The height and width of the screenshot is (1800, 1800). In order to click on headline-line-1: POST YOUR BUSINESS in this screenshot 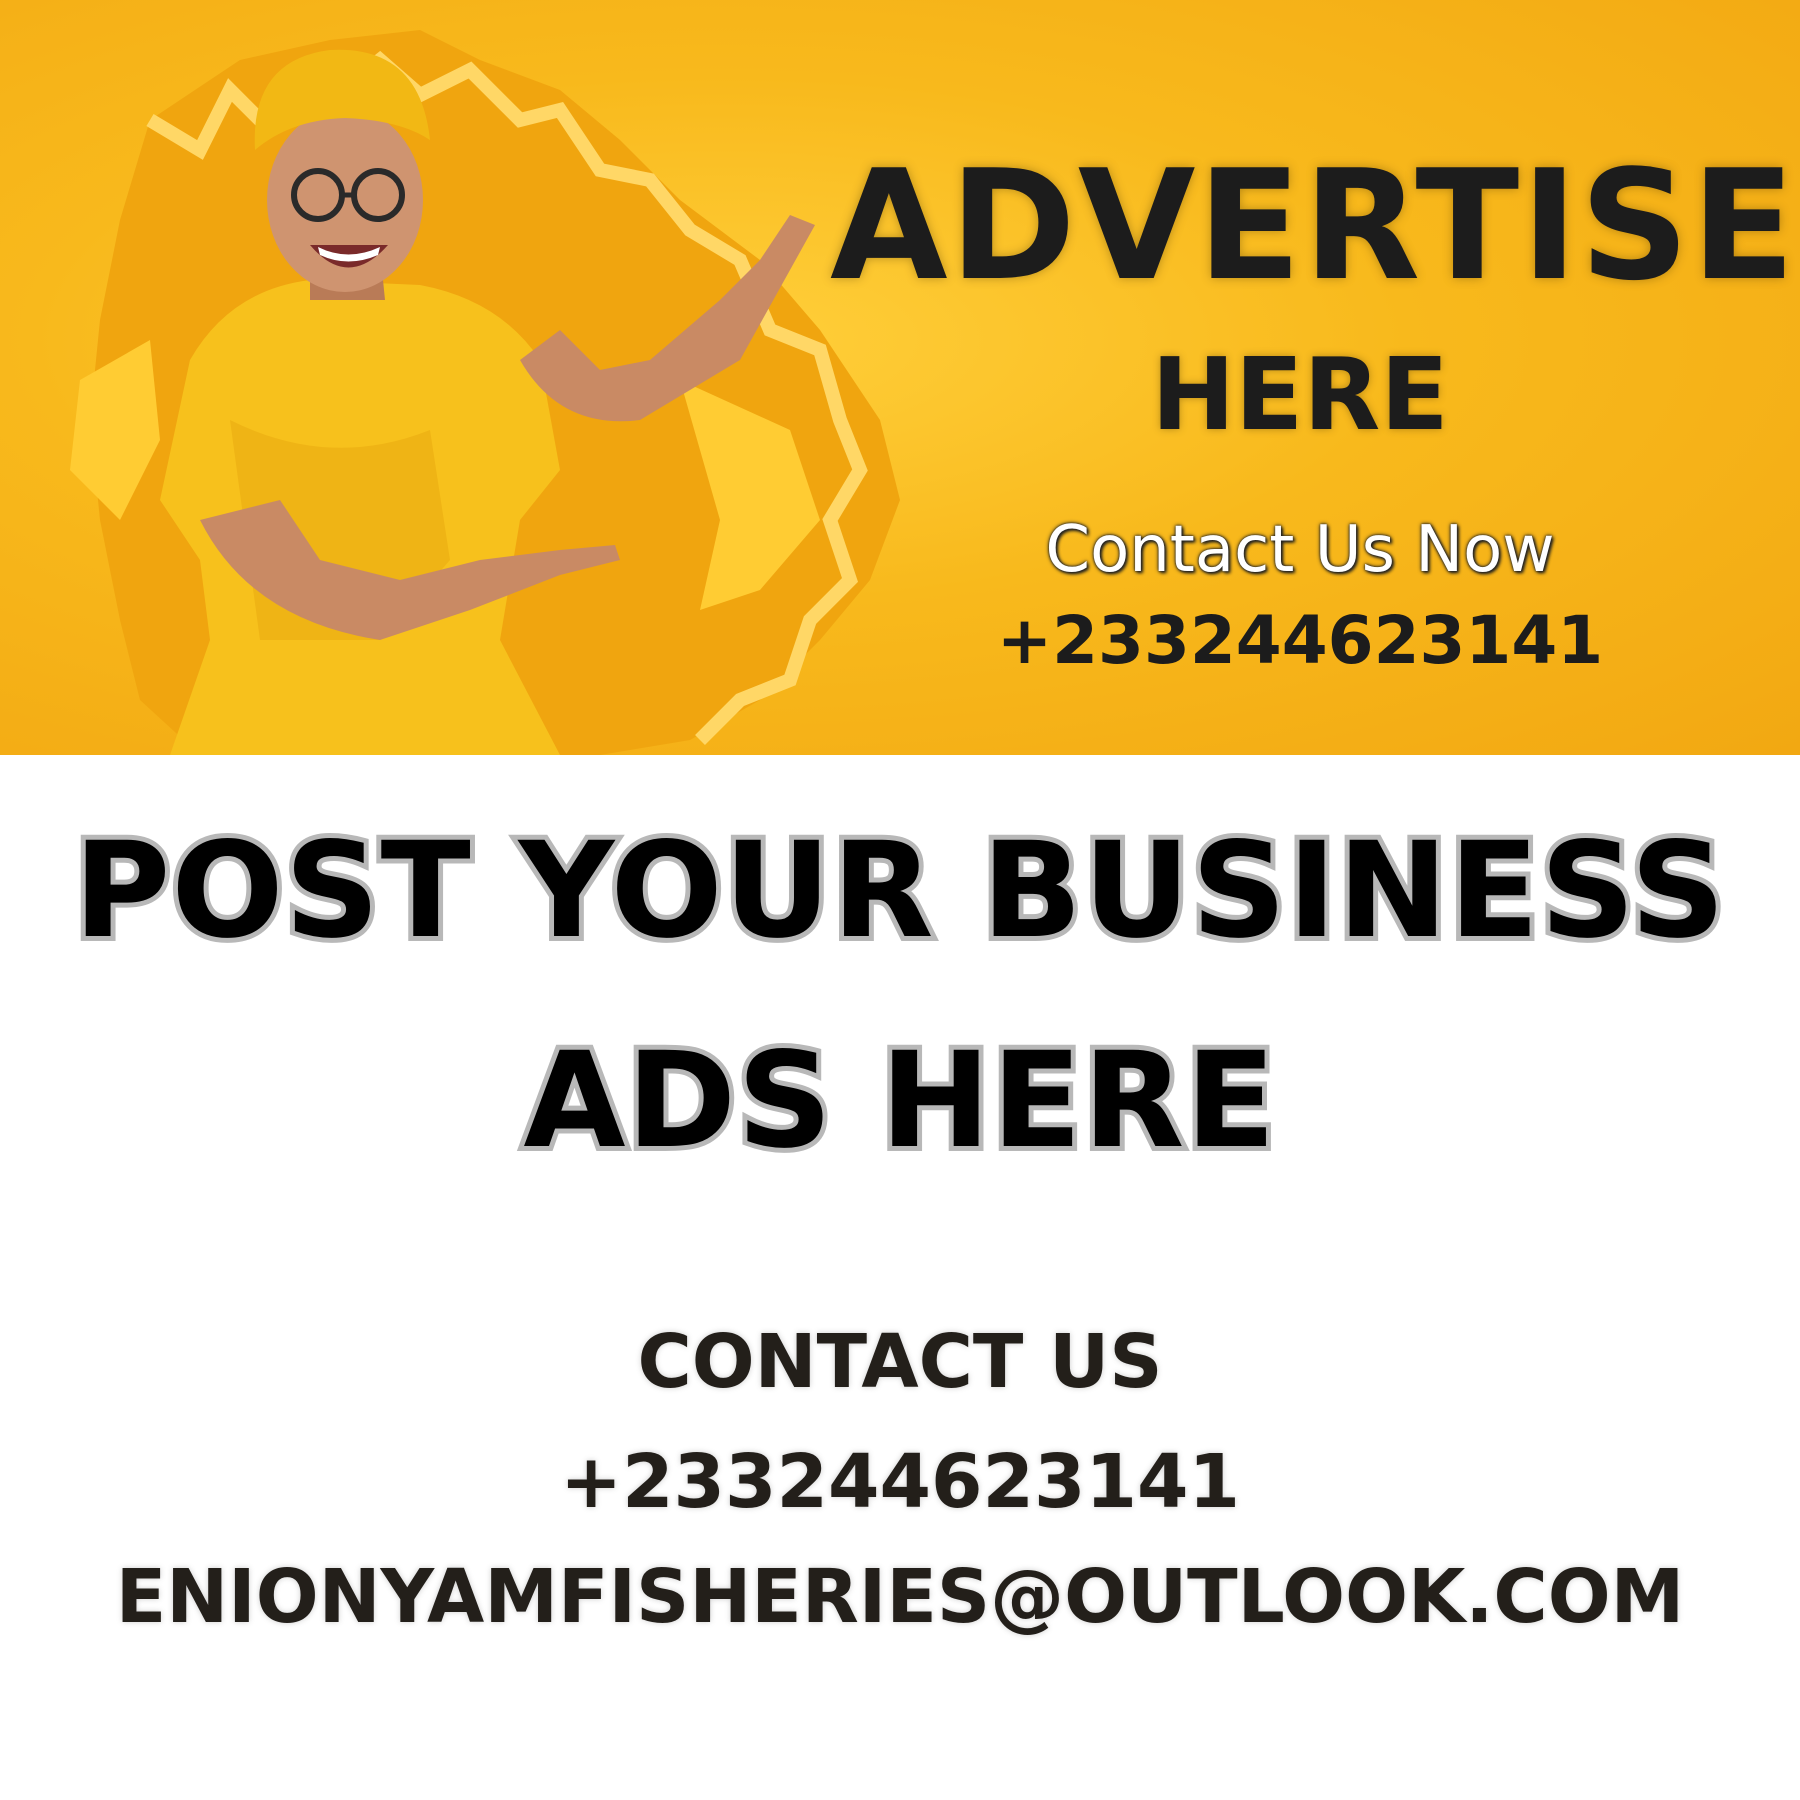, I will do `click(900, 891)`.